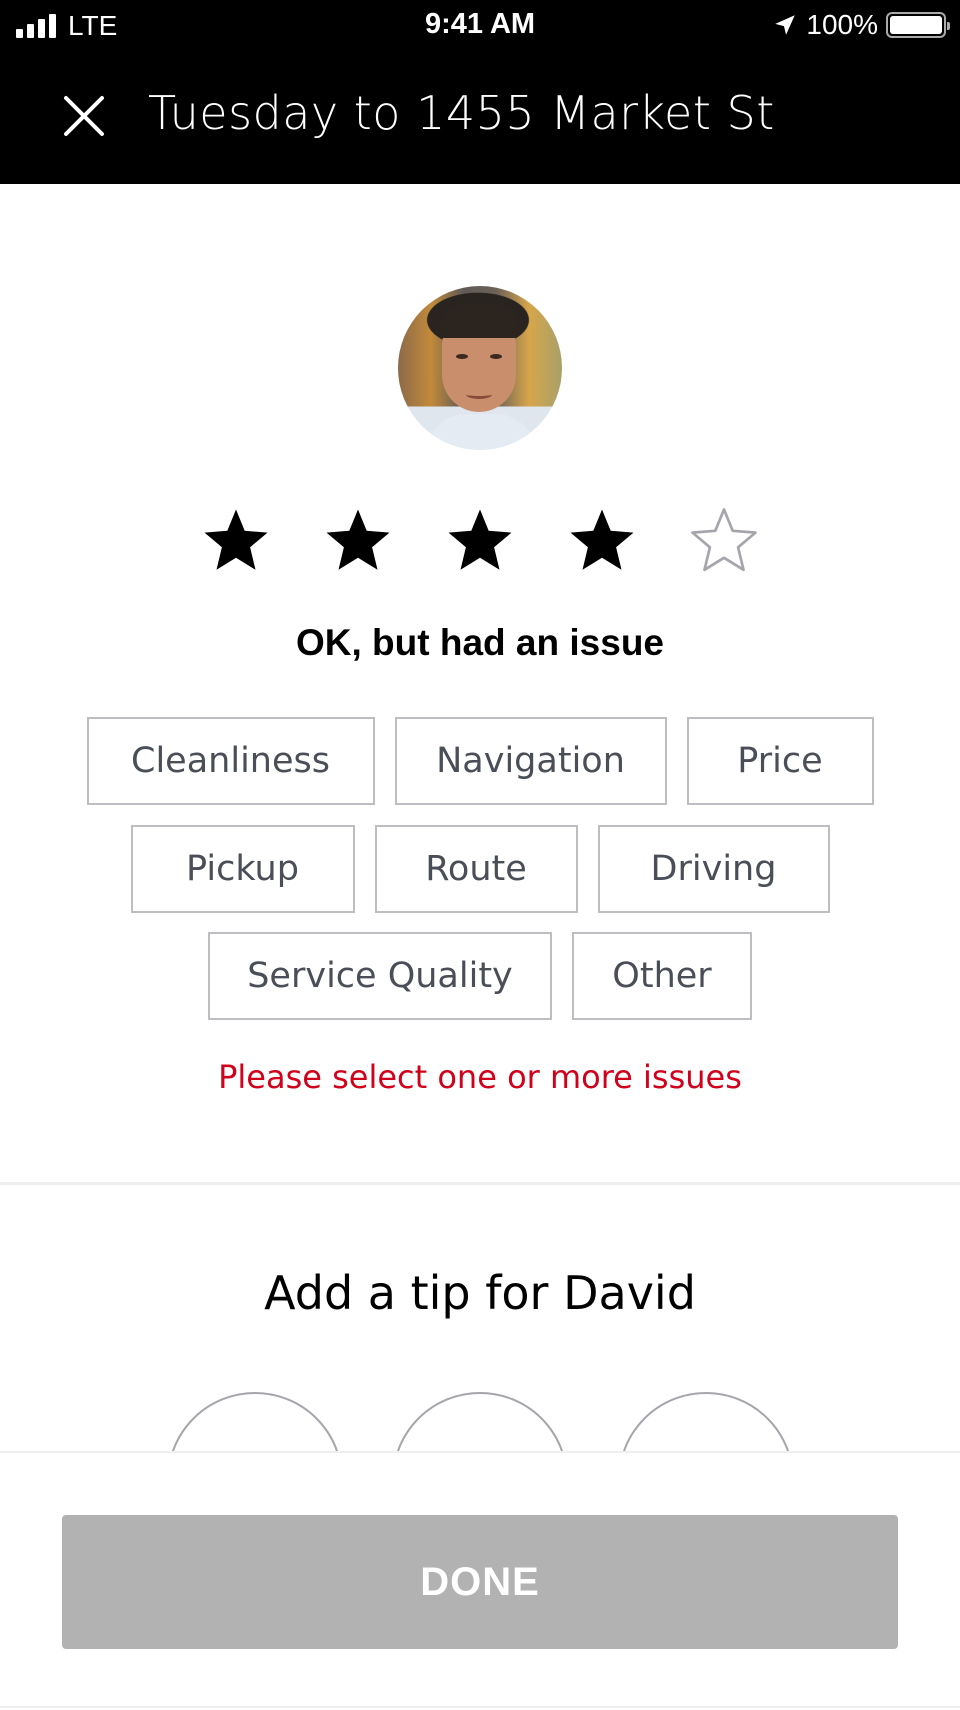 The image size is (960, 1710). Describe the element at coordinates (713, 869) in the screenshot. I see `issue-chip-driving: Driving` at that location.